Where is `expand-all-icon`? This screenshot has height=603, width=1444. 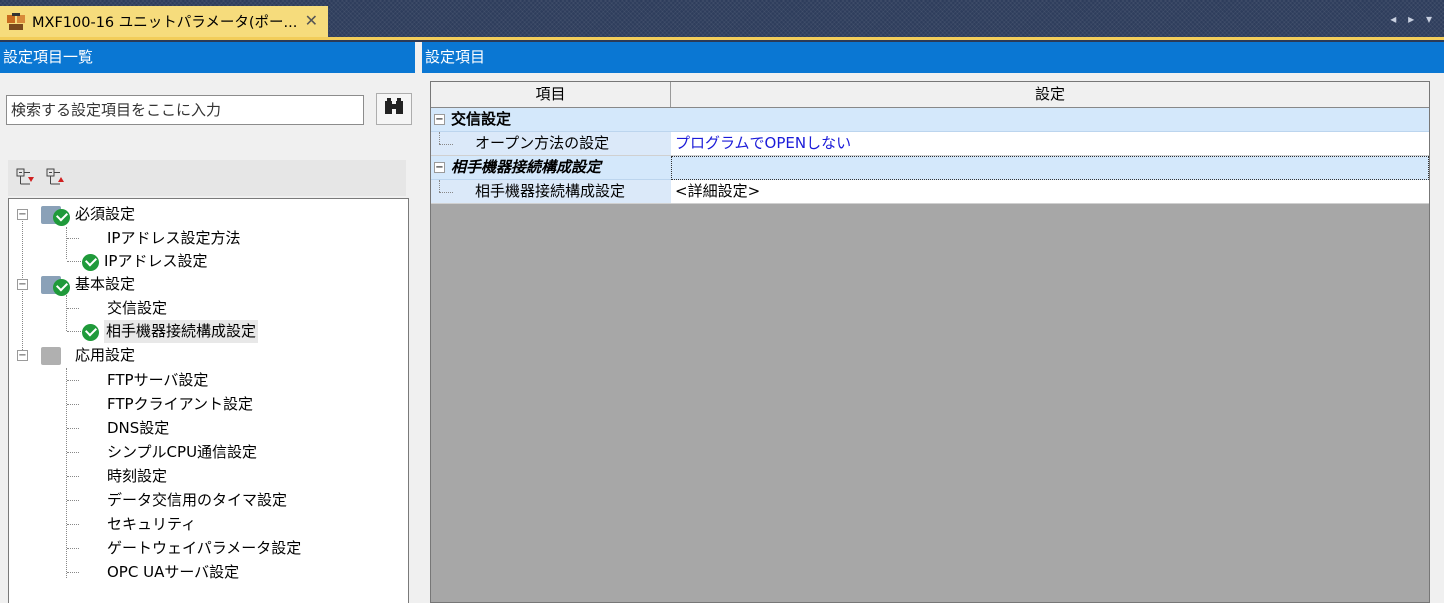
expand-all-icon is located at coordinates (26, 178).